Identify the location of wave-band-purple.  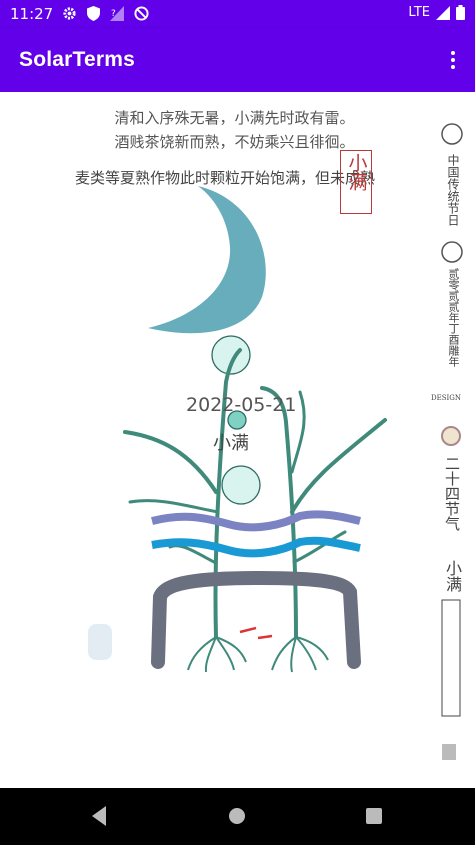
(256, 521).